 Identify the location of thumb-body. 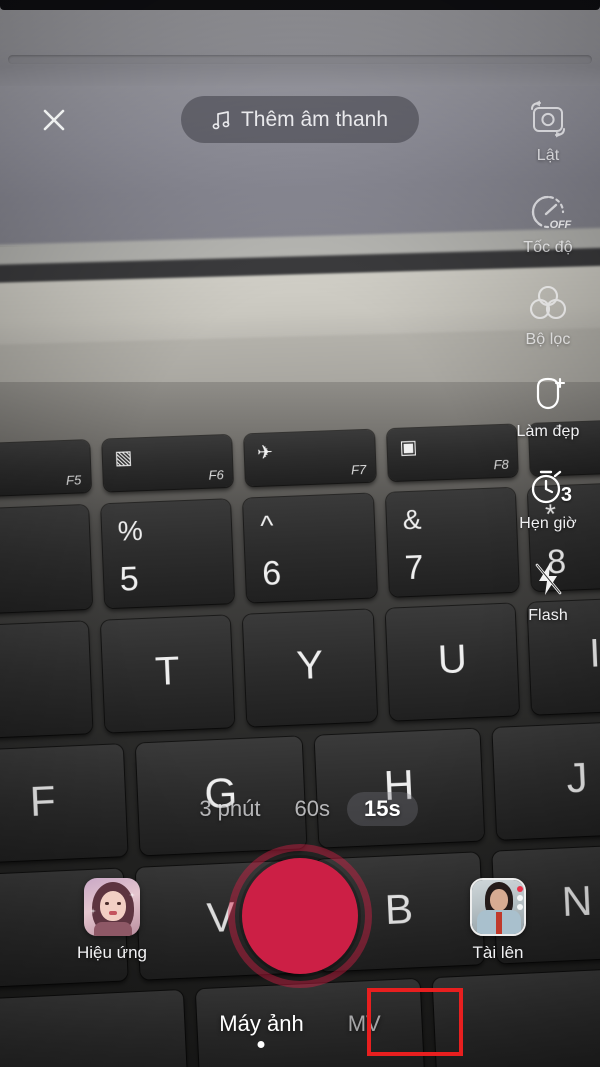
(113, 929).